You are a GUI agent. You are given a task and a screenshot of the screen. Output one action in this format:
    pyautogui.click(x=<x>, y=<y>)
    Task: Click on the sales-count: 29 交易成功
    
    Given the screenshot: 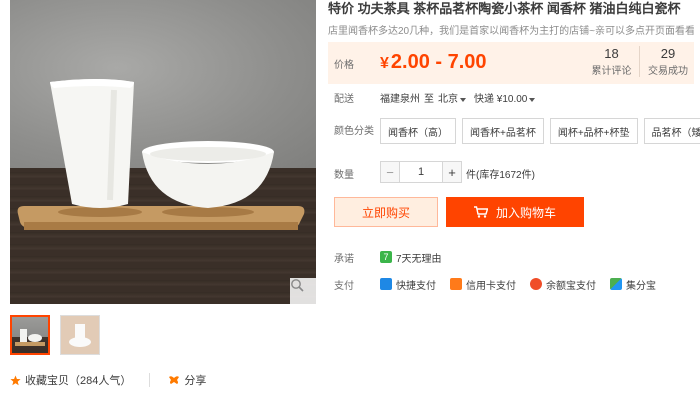 What is the action you would take?
    pyautogui.click(x=668, y=61)
    